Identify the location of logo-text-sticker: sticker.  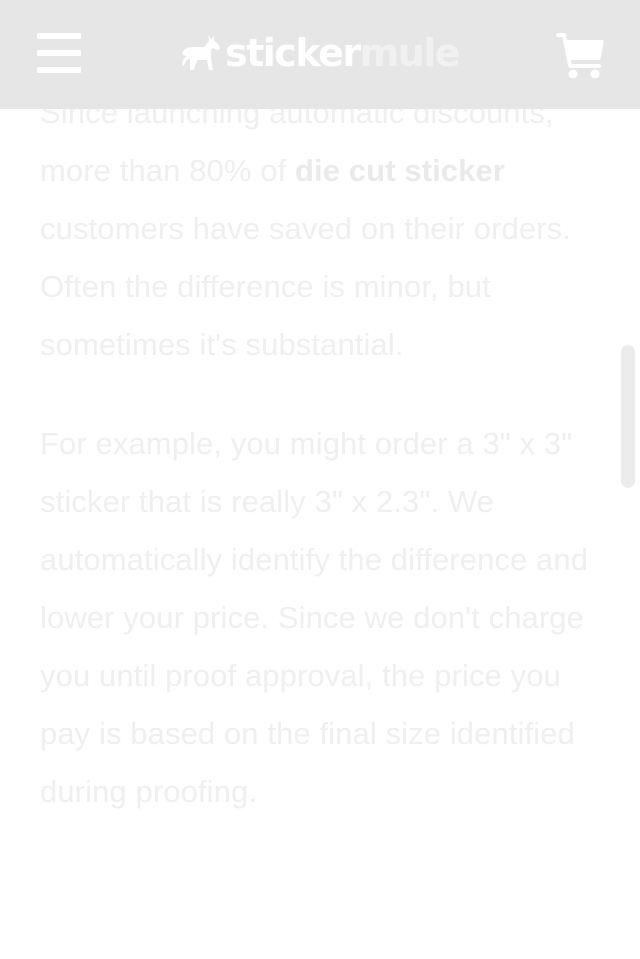
(293, 53).